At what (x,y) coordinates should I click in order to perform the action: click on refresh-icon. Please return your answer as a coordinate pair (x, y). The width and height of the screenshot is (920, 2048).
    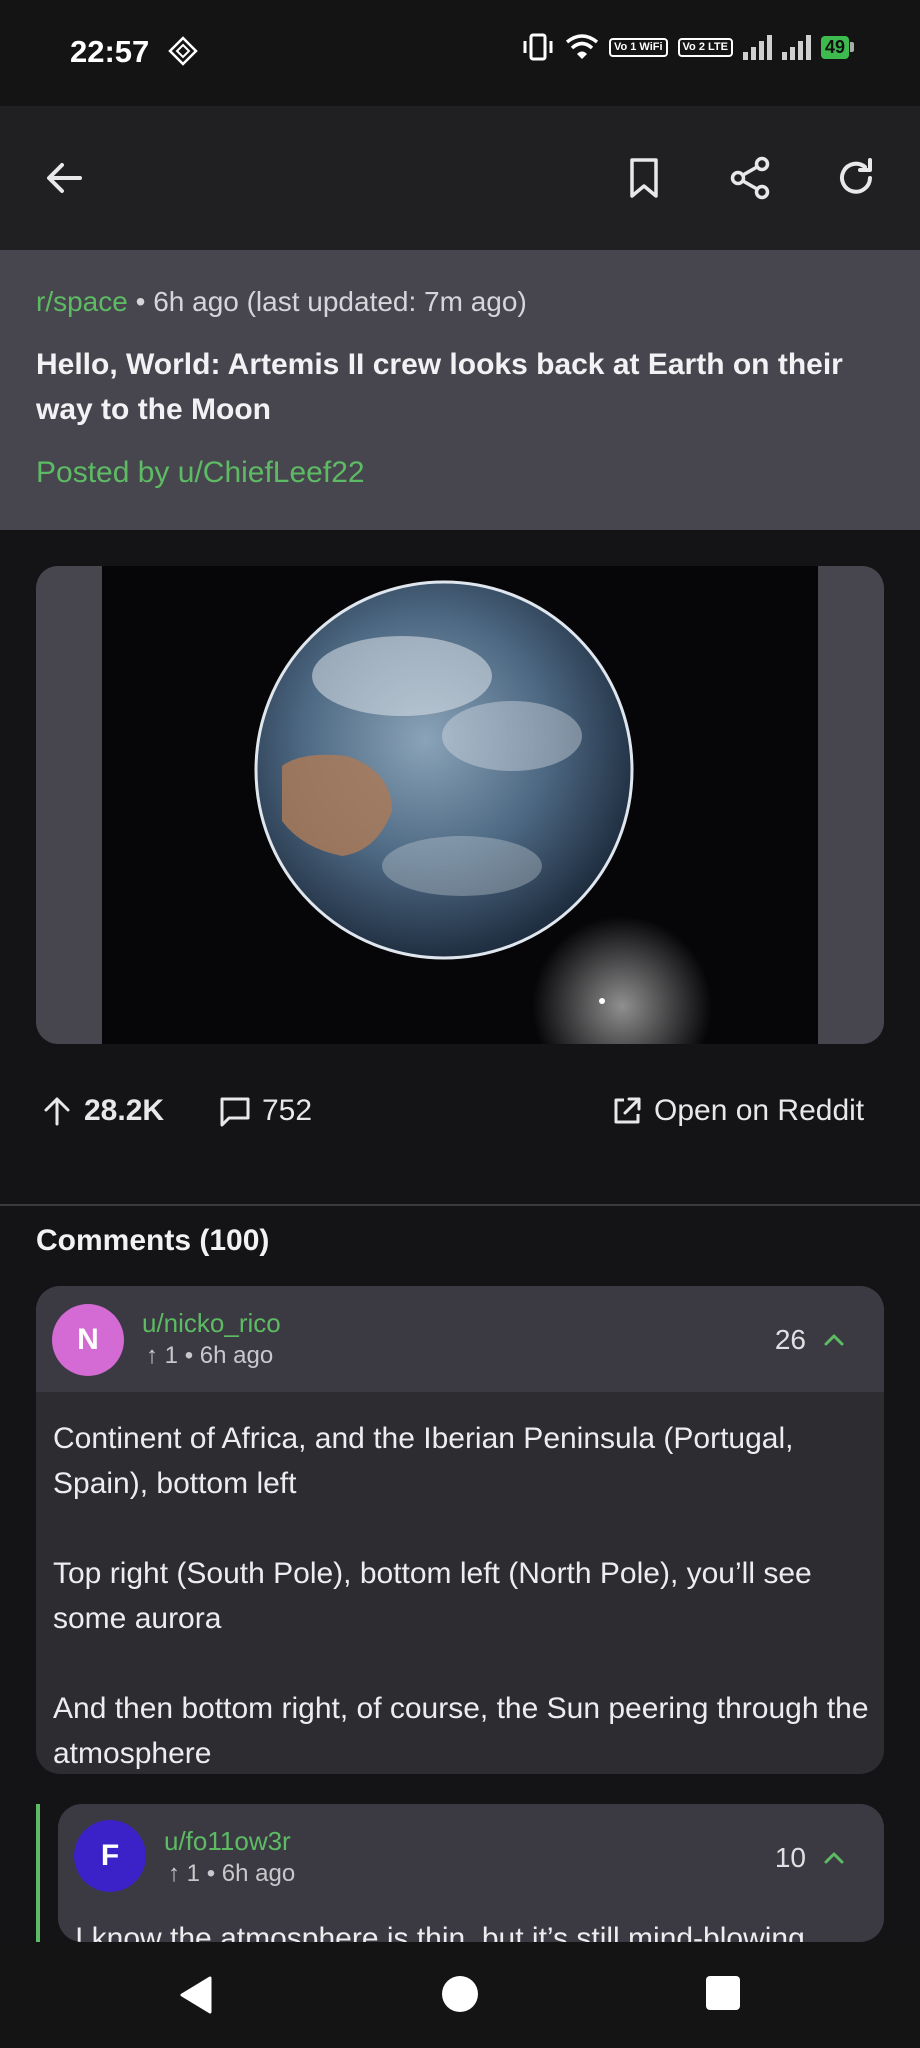
    Looking at the image, I should click on (856, 176).